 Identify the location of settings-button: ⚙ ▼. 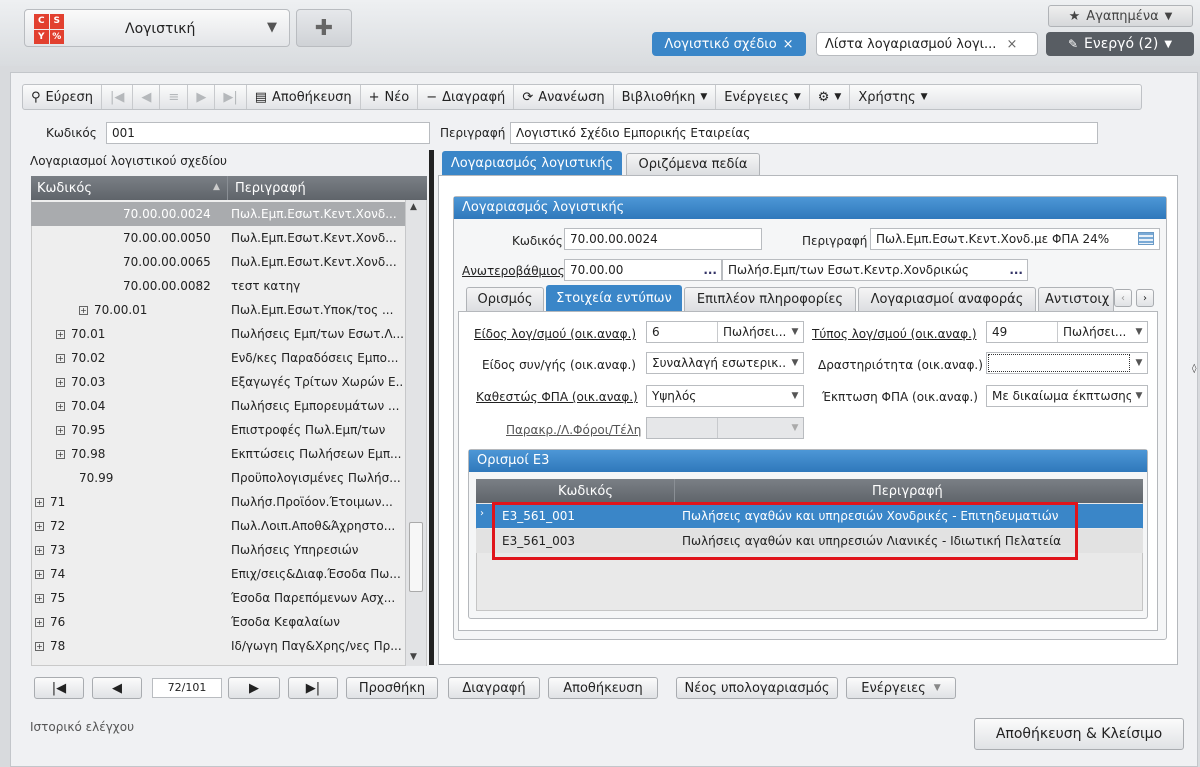
(830, 97).